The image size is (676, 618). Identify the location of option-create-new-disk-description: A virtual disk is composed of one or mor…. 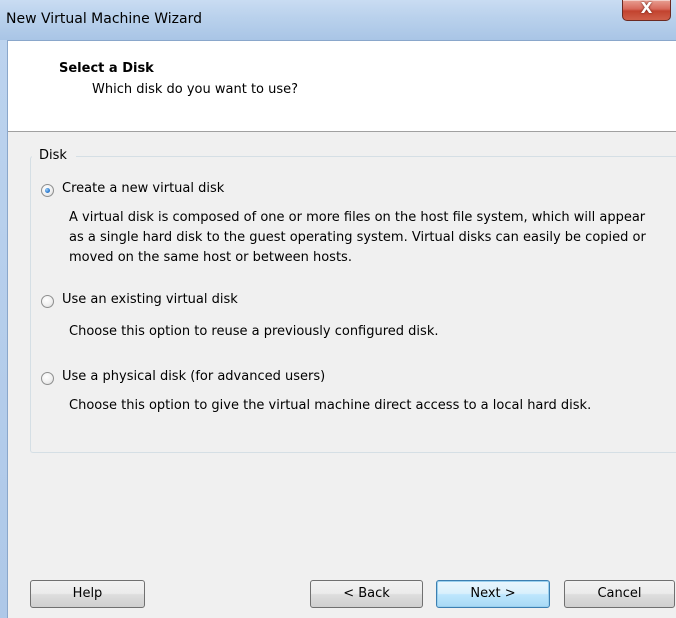
(357, 237).